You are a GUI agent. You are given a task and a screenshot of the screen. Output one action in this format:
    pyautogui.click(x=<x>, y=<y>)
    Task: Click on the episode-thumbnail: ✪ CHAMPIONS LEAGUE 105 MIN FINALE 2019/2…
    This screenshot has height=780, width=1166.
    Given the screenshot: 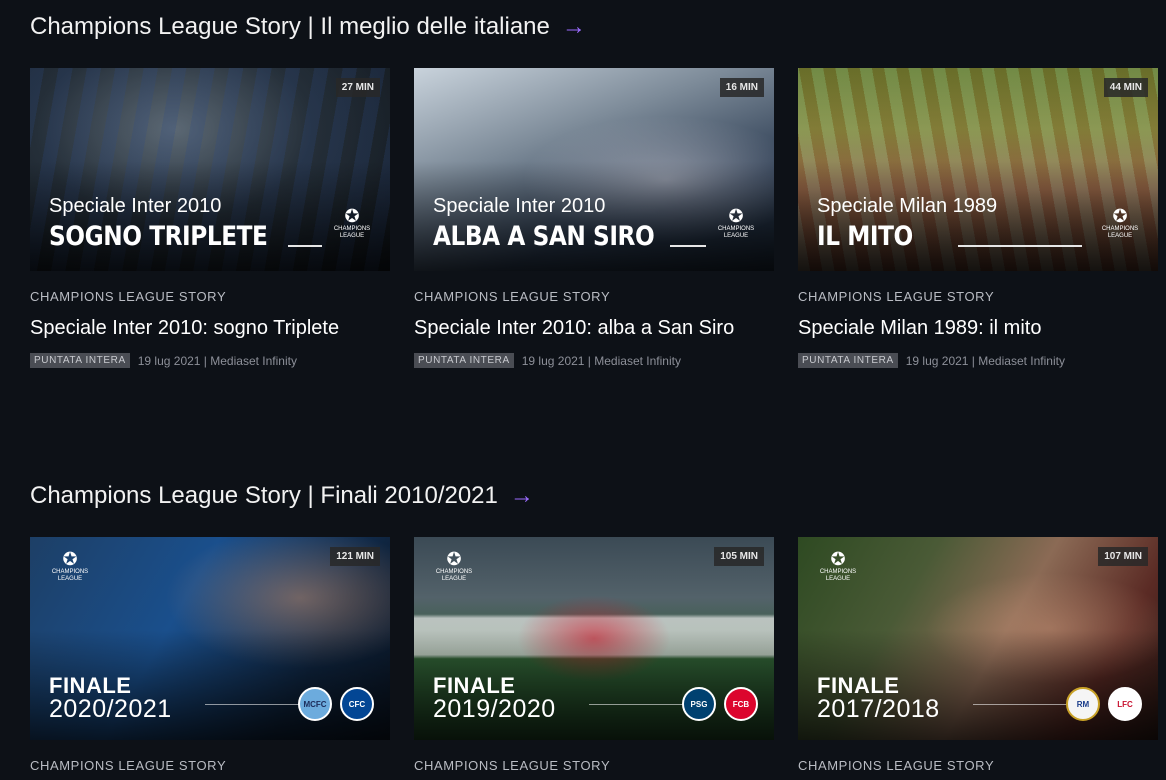 What is the action you would take?
    pyautogui.click(x=594, y=638)
    